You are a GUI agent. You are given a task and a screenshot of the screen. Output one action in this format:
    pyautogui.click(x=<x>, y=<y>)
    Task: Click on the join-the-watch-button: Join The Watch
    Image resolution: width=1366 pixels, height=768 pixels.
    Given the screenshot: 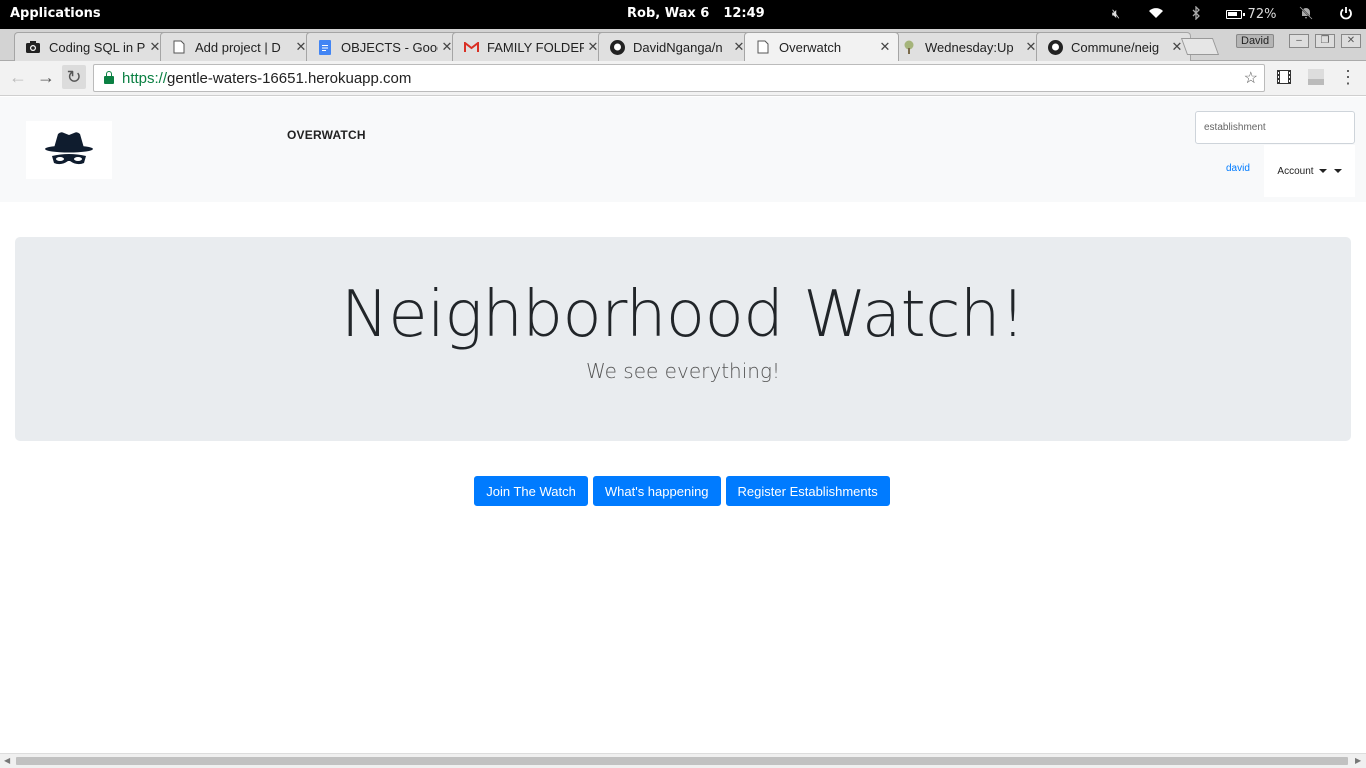 What is the action you would take?
    pyautogui.click(x=531, y=491)
    